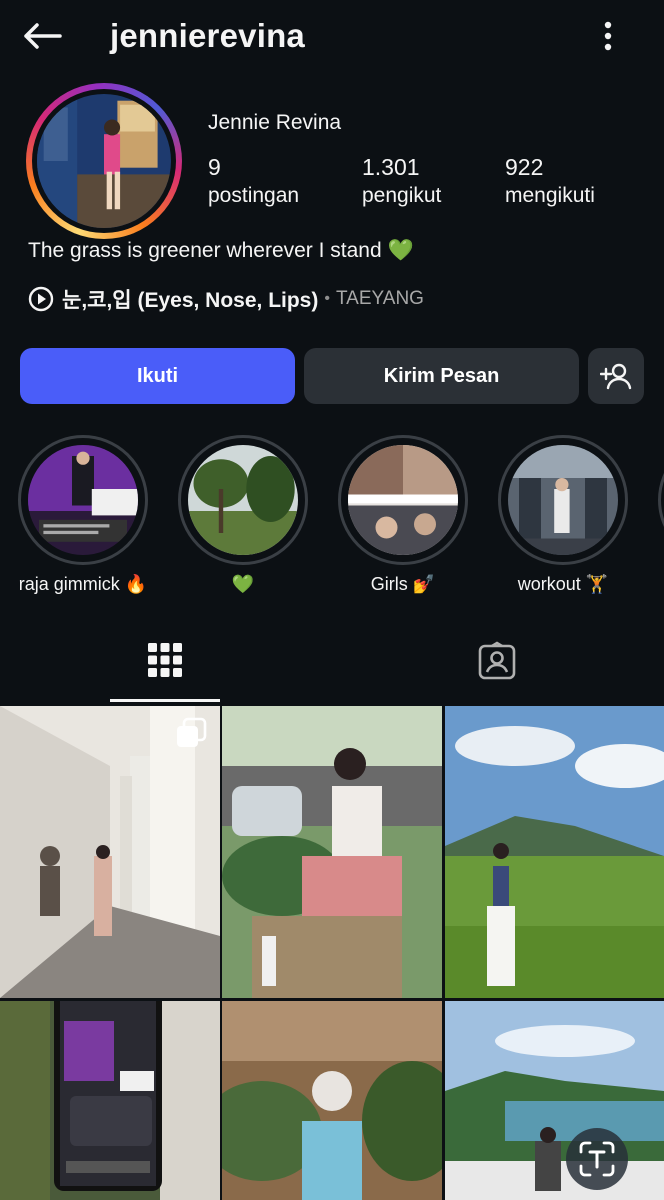  Describe the element at coordinates (550, 195) in the screenshot. I see `following-label: mengikuti` at that location.